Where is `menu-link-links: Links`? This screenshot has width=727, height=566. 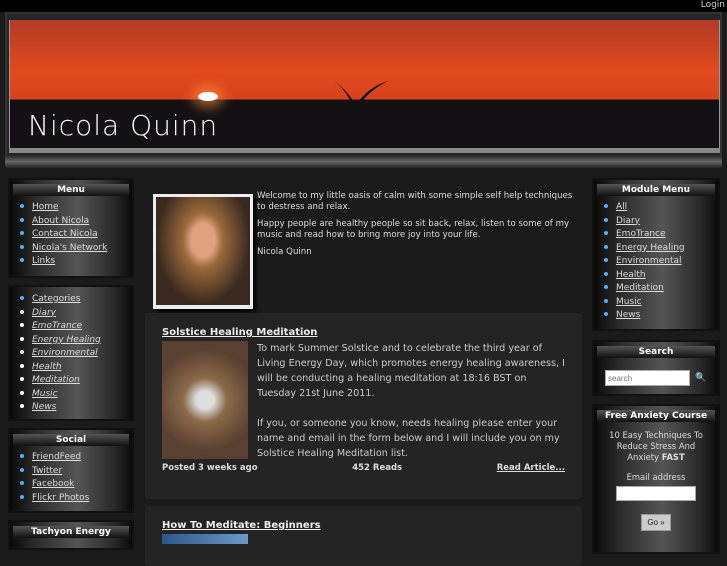
menu-link-links: Links is located at coordinates (43, 261).